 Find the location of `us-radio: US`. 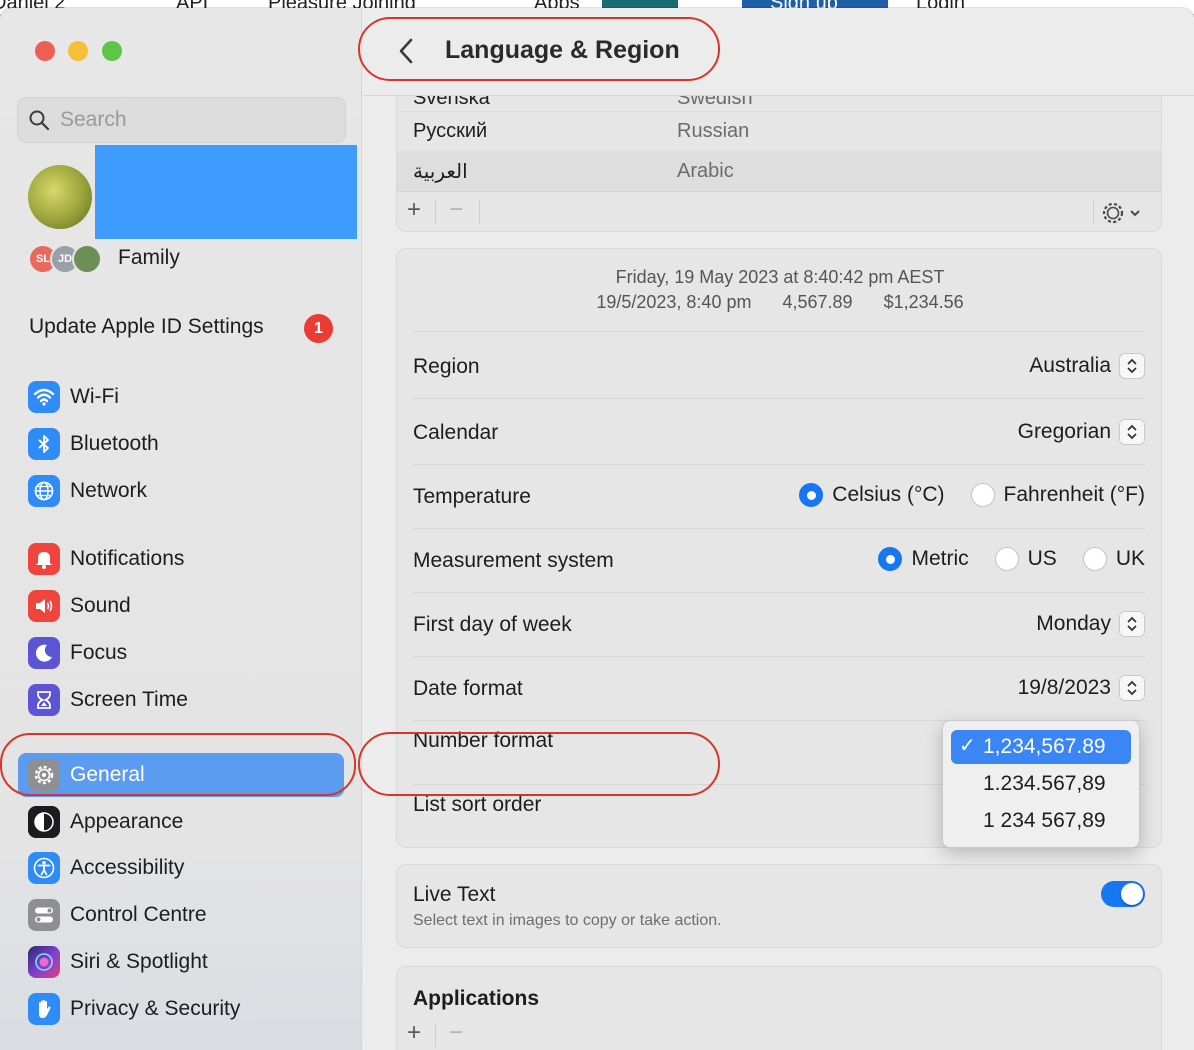

us-radio: US is located at coordinates (1025, 559).